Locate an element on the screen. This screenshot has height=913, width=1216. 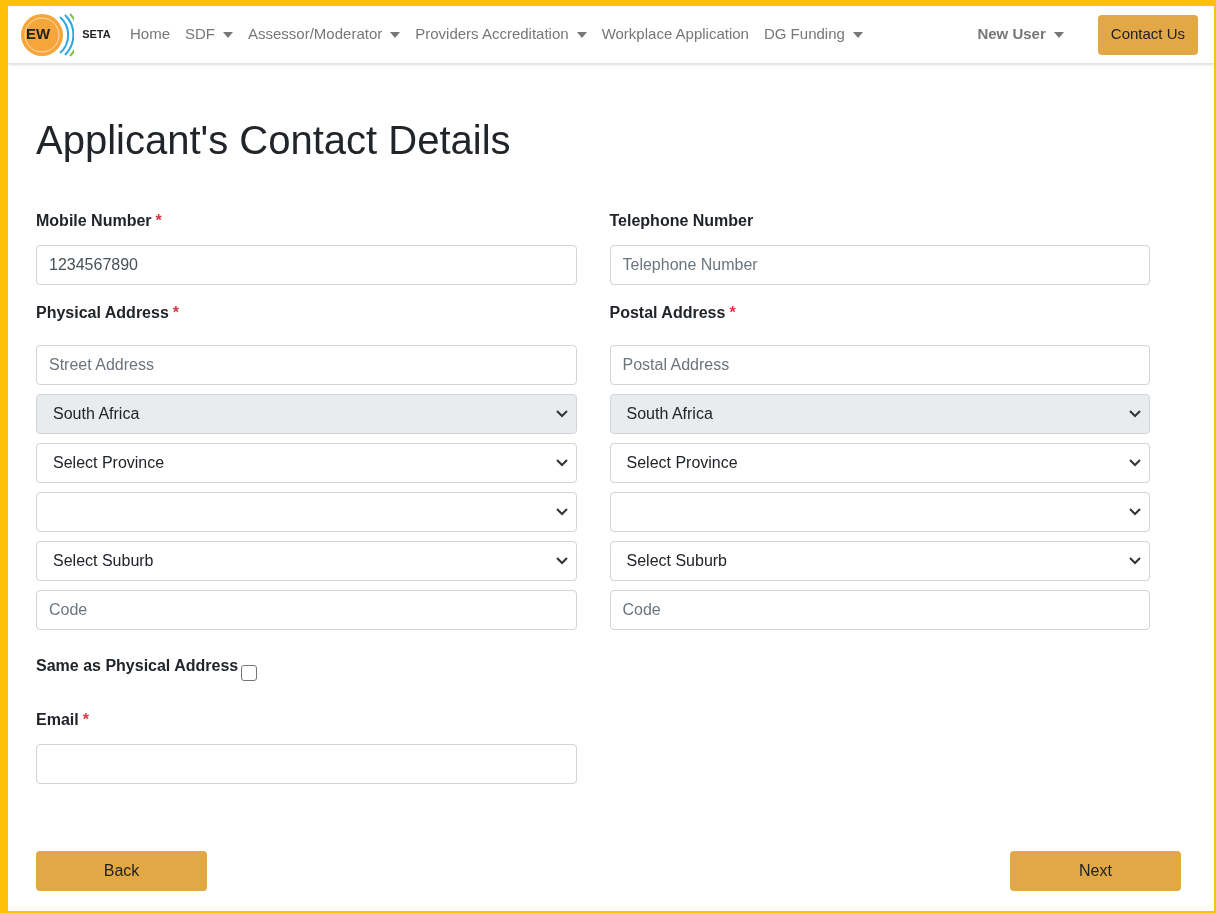
contact-button: Contact Us is located at coordinates (1147, 34).